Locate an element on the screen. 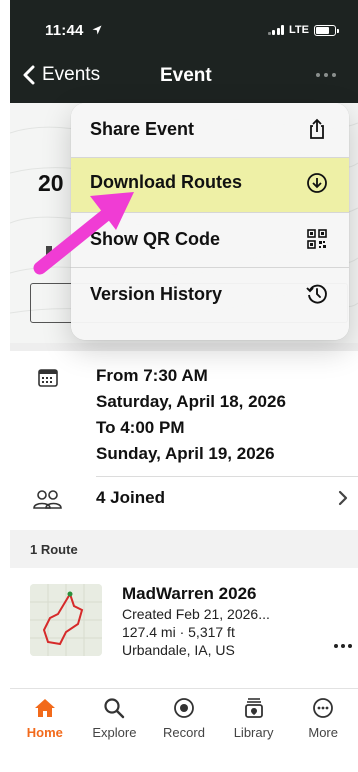 The image size is (358, 772). menu-item-download-routes: Download Routes is located at coordinates (210, 185).